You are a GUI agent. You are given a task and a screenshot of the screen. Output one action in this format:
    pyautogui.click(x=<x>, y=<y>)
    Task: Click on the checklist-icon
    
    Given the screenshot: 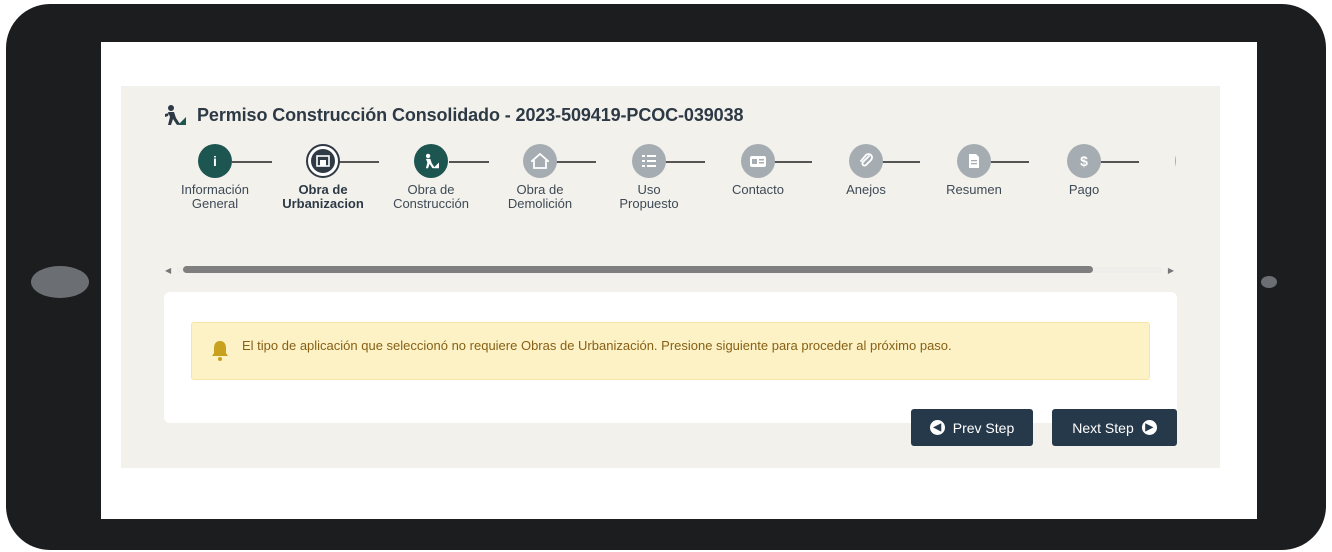 What is the action you would take?
    pyautogui.click(x=649, y=161)
    